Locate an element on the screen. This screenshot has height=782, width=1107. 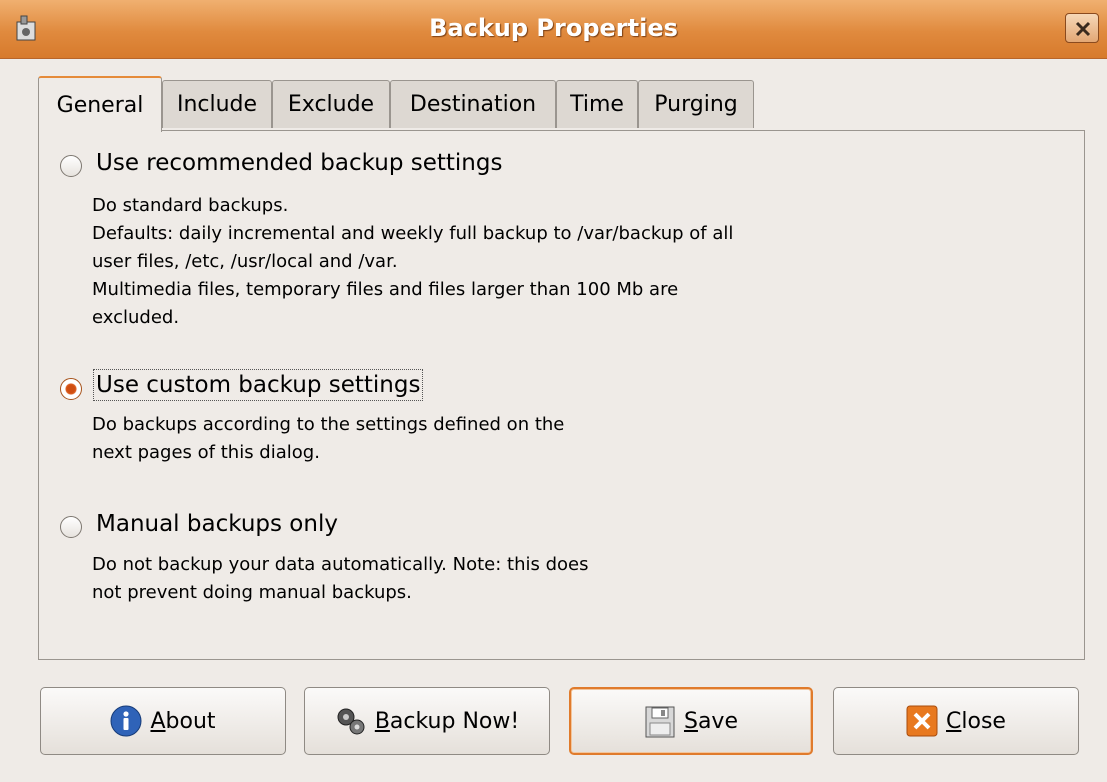
about-button-label: About is located at coordinates (182, 721).